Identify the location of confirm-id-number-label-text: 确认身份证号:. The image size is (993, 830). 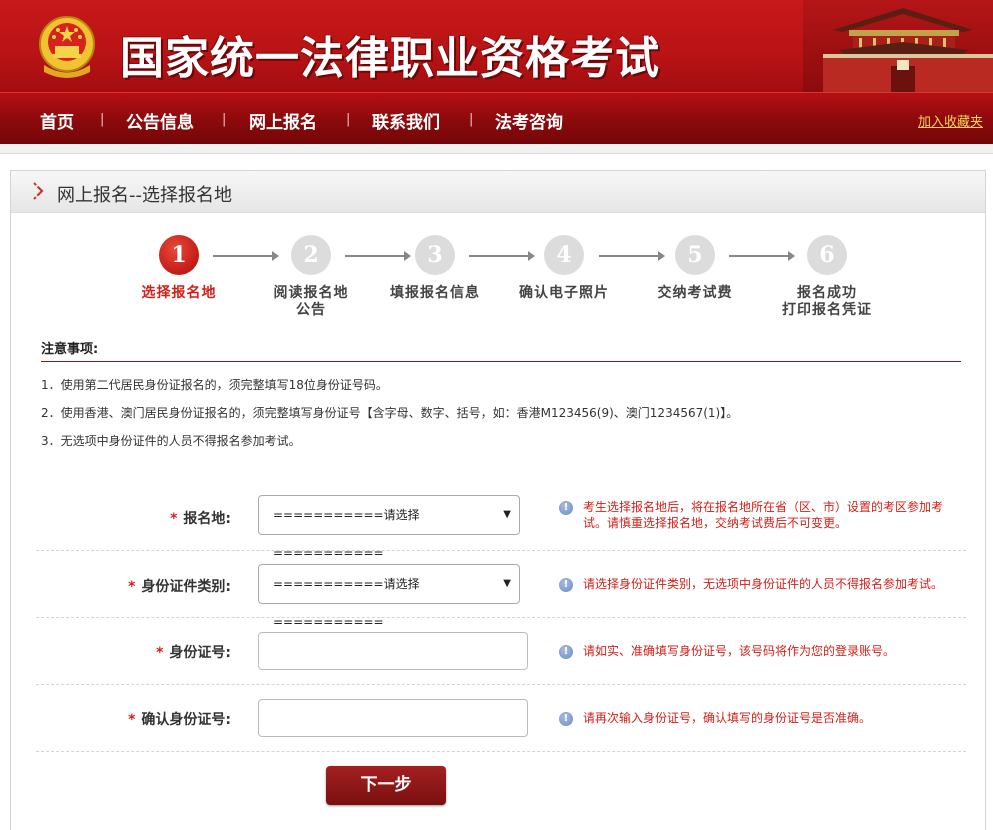
(186, 720).